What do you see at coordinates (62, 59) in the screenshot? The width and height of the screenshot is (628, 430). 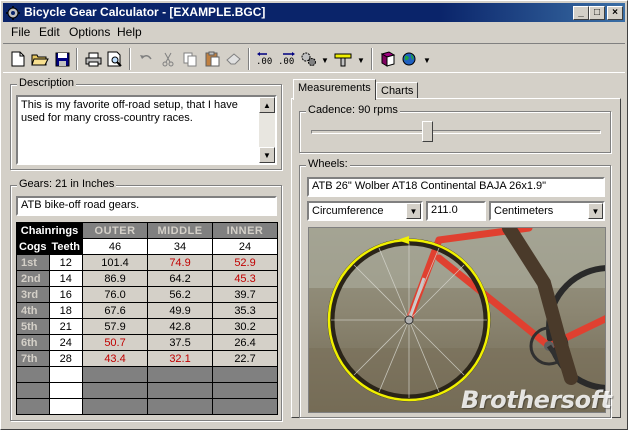 I see `save-icon` at bounding box center [62, 59].